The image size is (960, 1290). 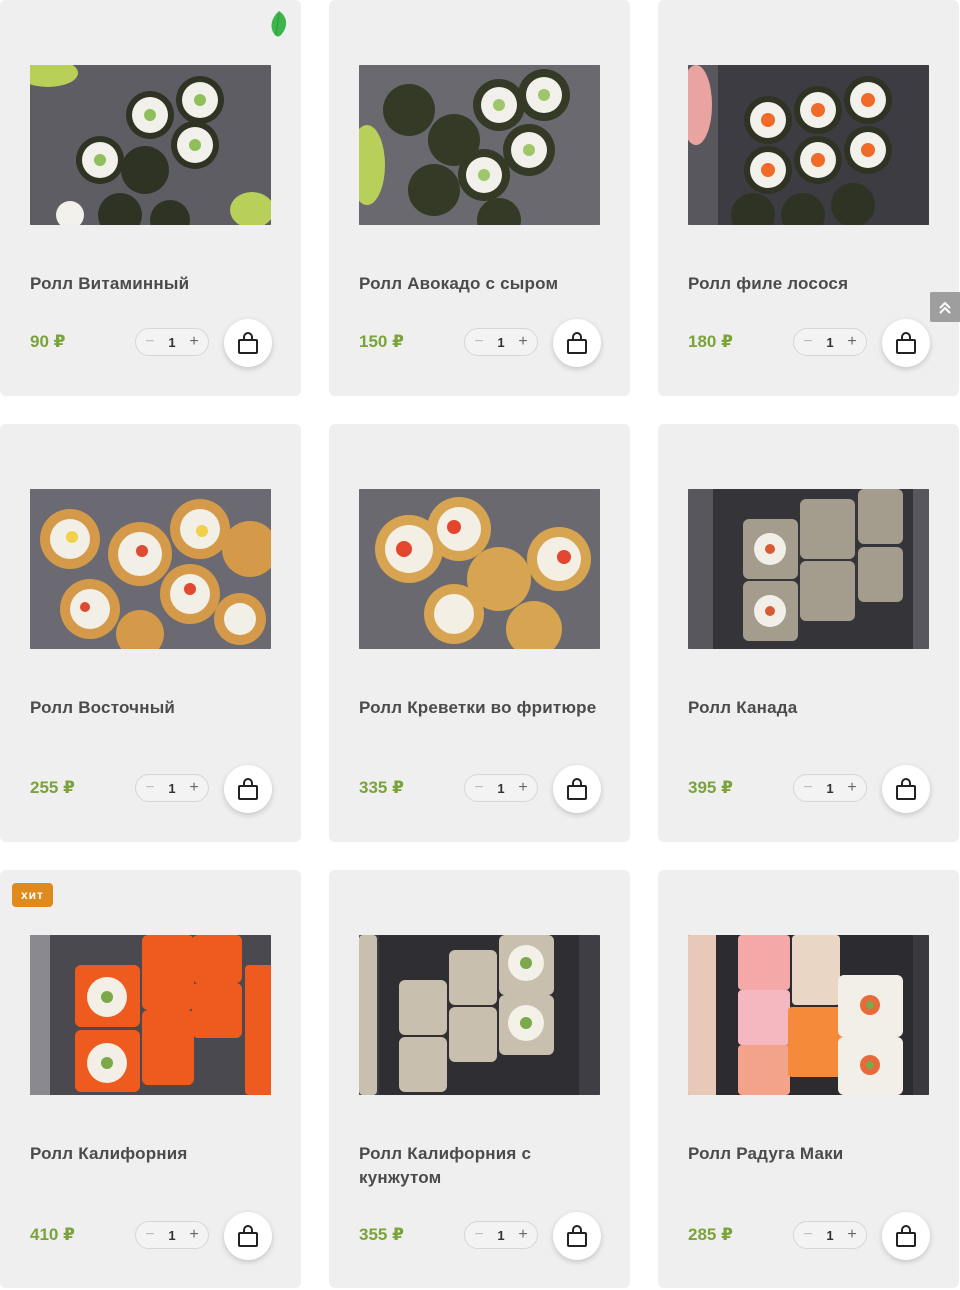 I want to click on product-price: 355 ₽, so click(x=381, y=1234).